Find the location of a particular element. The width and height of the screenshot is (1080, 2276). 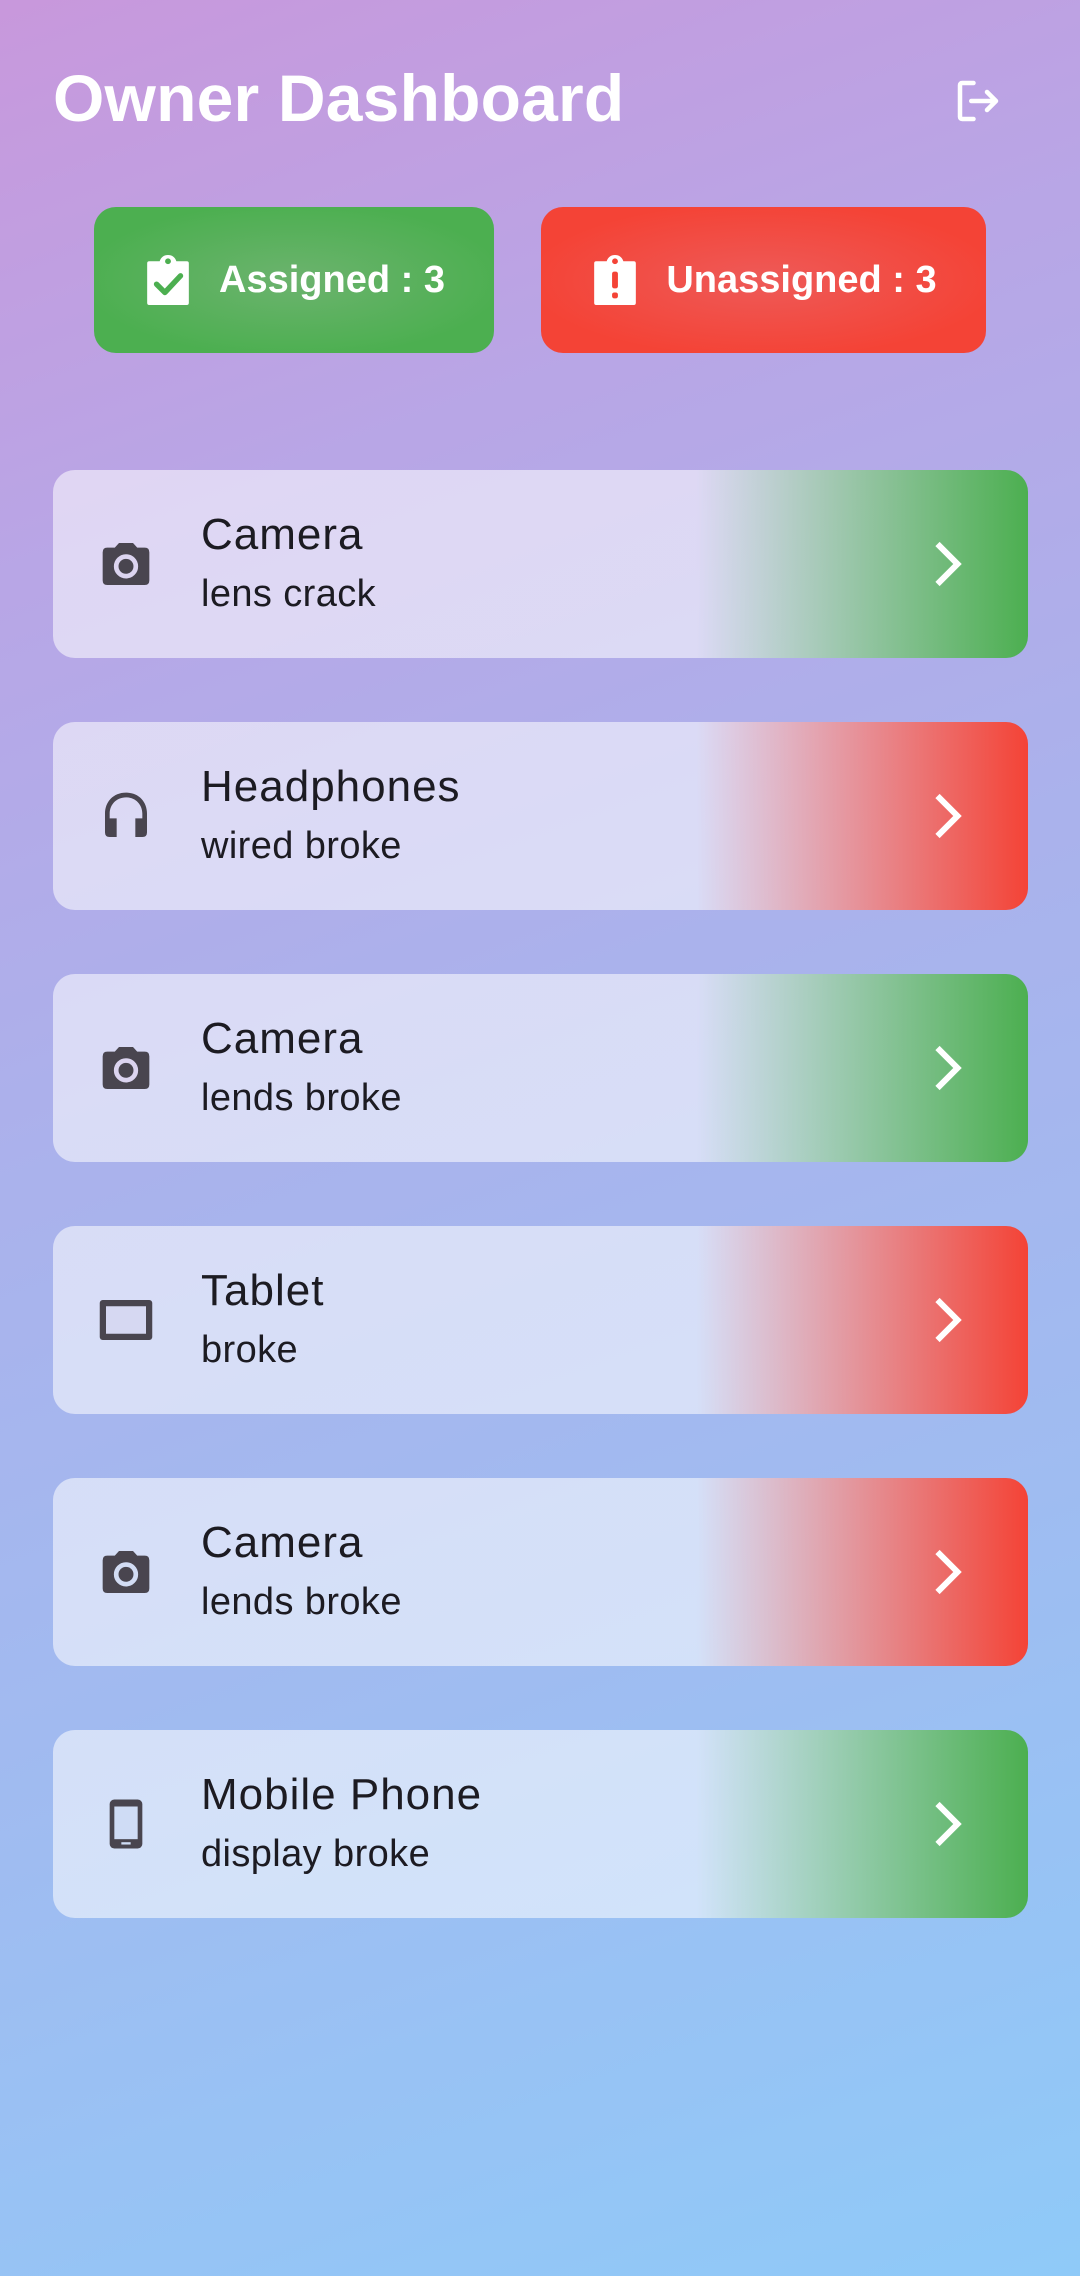

unassigned-count-button: Unassigned : 3 is located at coordinates (763, 280).